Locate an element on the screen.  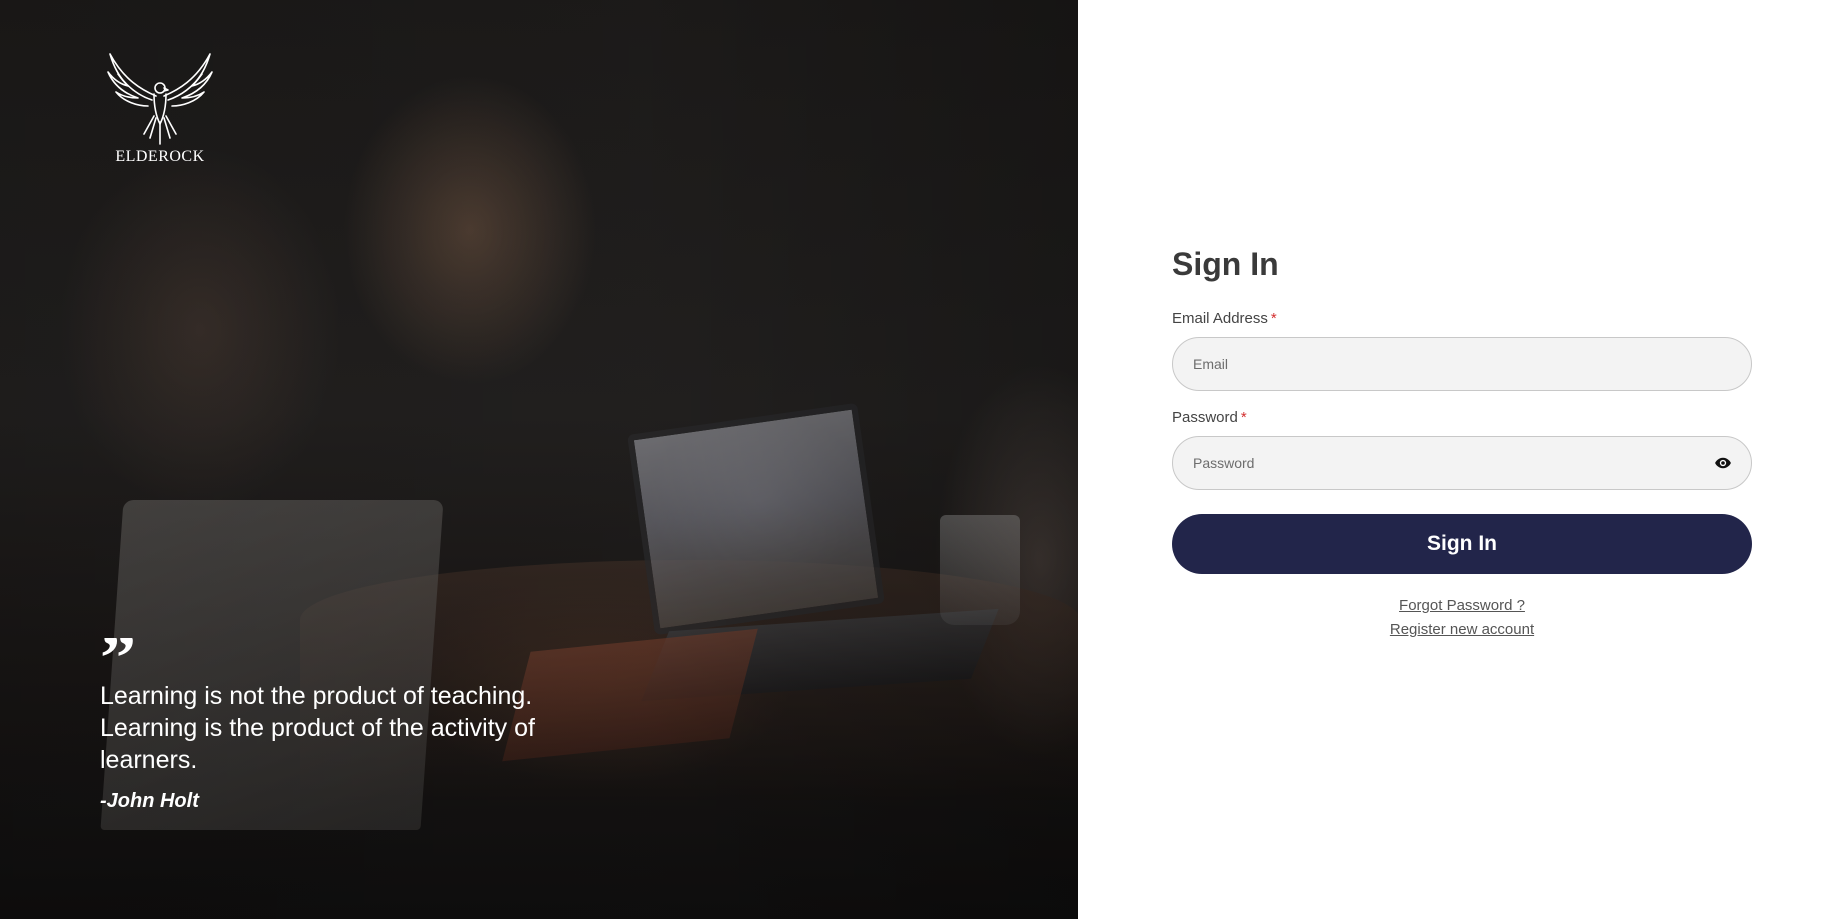
brand-name: ELDEROCK is located at coordinates (160, 156).